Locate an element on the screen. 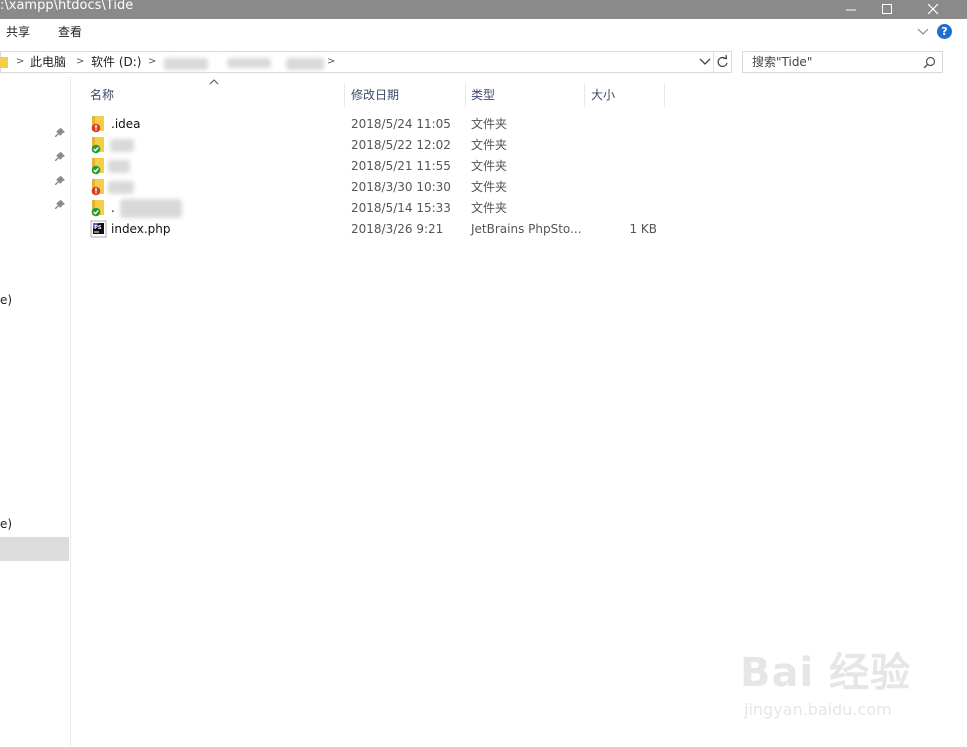 The height and width of the screenshot is (747, 967). breadcrumb-this-pc: 此电脑 is located at coordinates (48, 62).